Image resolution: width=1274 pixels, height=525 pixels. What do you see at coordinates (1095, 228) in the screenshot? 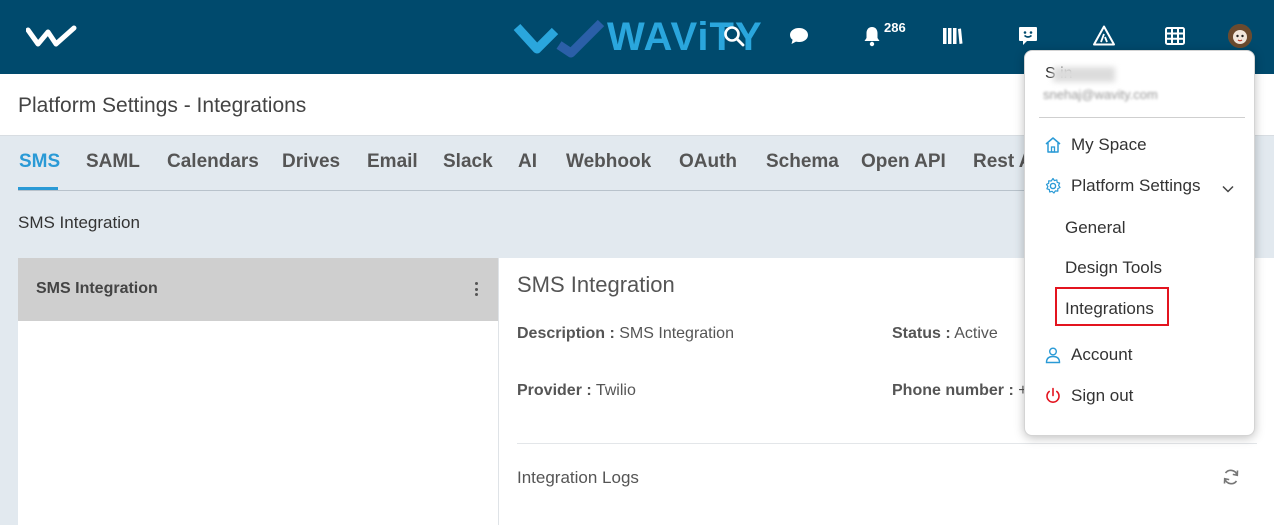
I see `submenu-item-general: General` at bounding box center [1095, 228].